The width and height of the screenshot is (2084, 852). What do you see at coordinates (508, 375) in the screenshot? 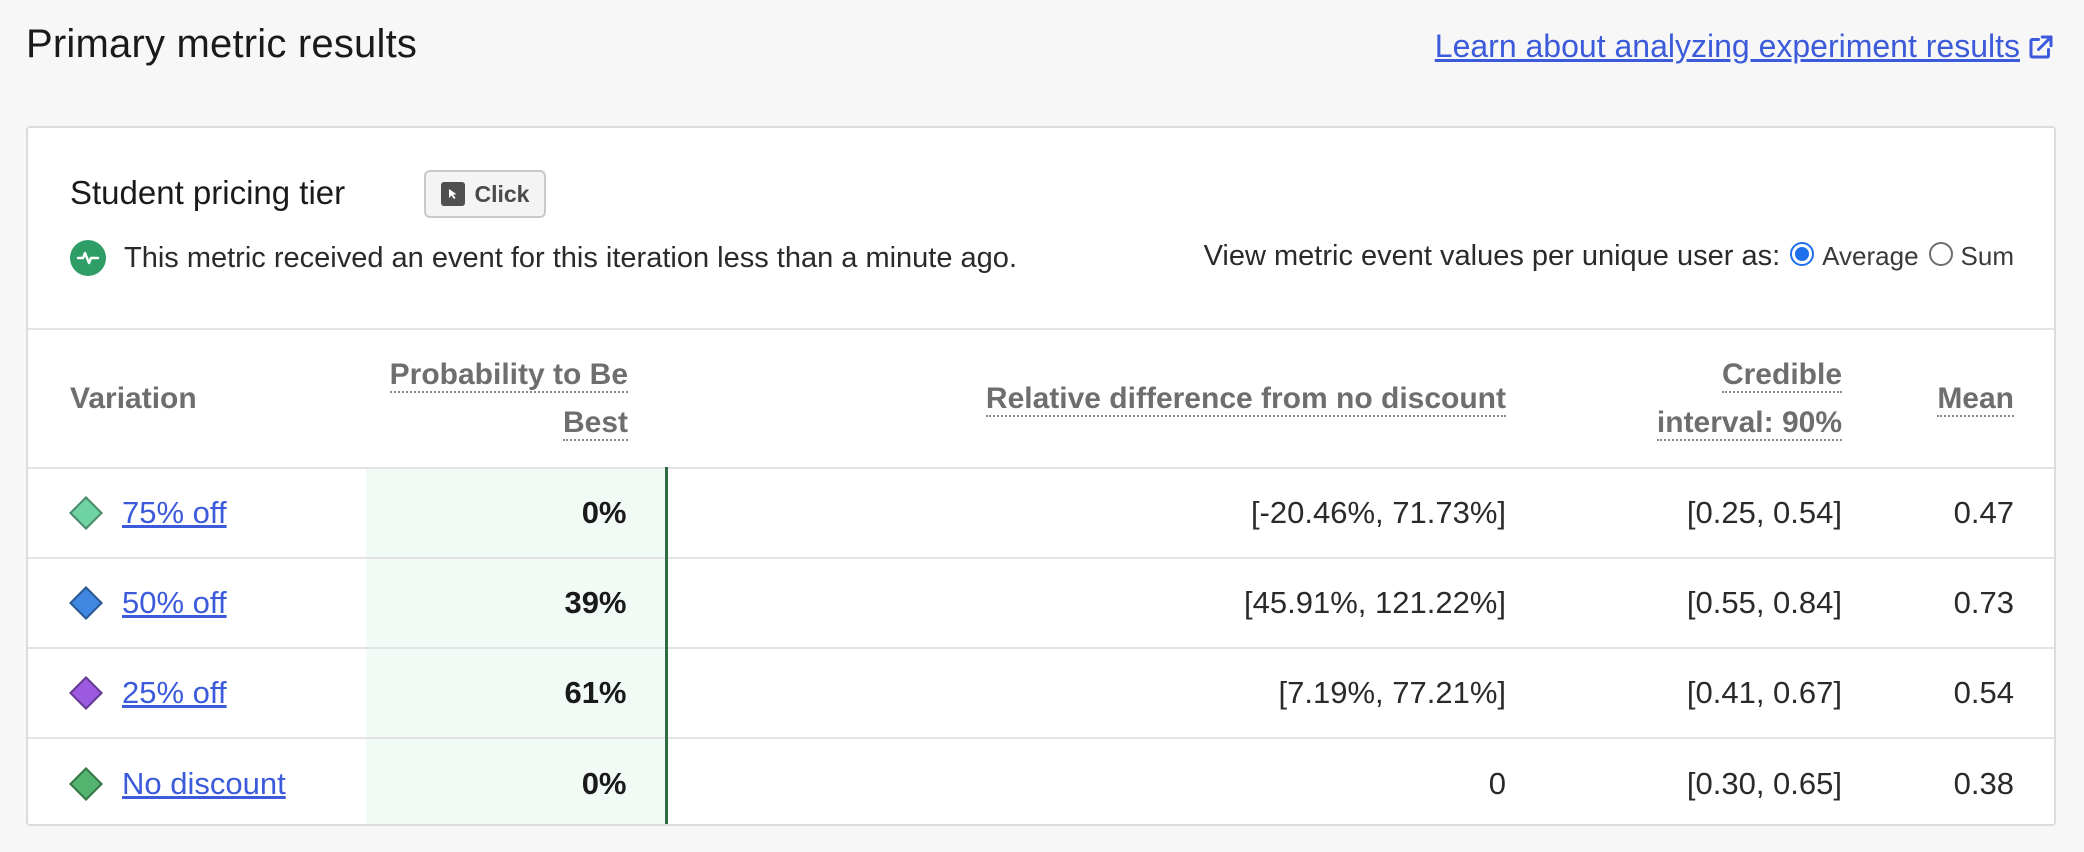
I see `header-probability-line1: Probability to Be` at bounding box center [508, 375].